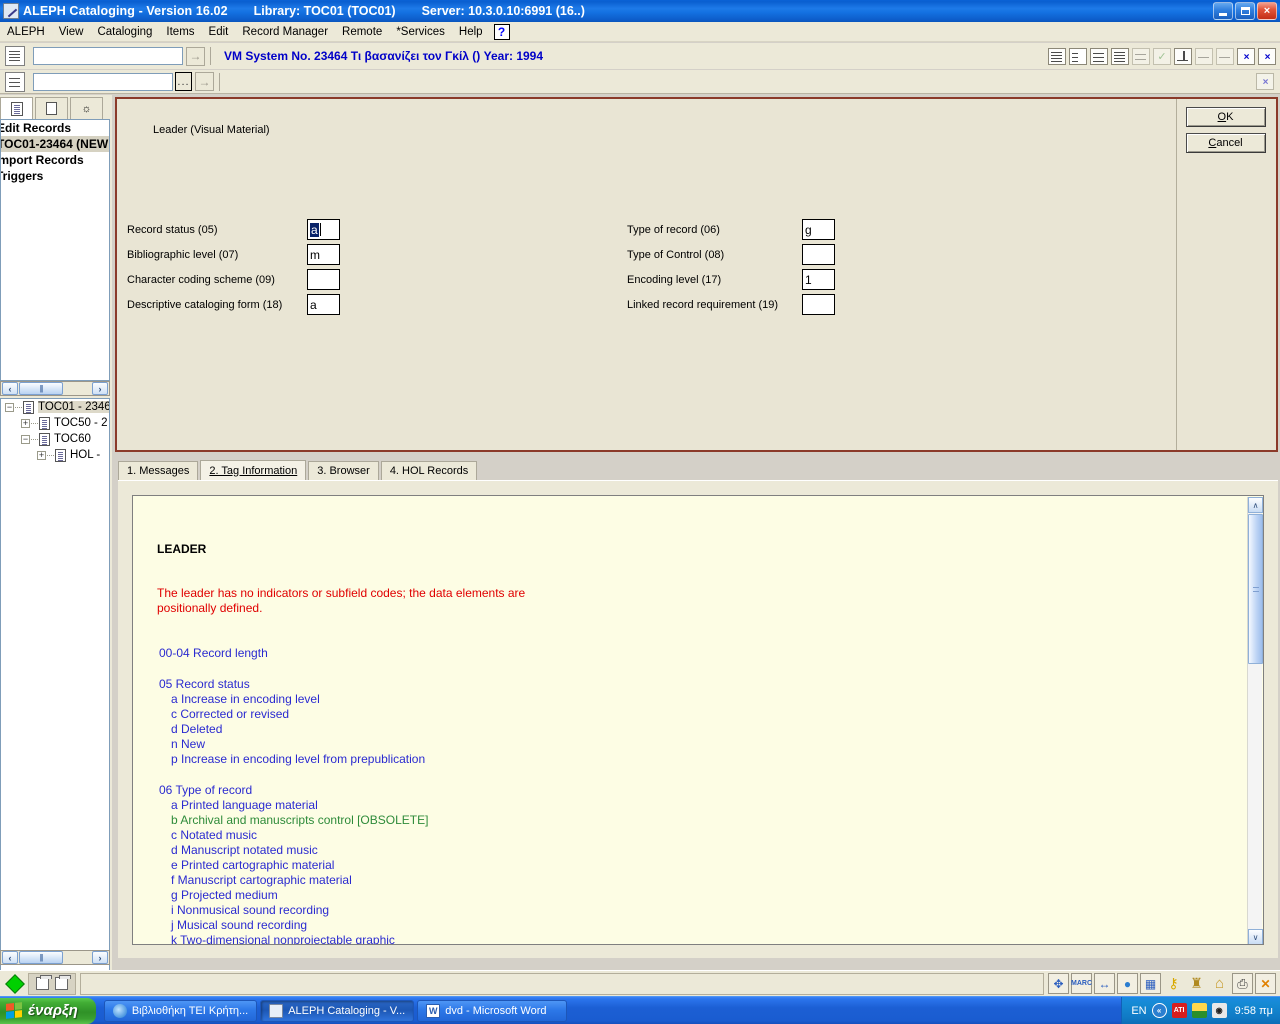 The width and height of the screenshot is (1280, 1024). Describe the element at coordinates (1255, 720) in the screenshot. I see `content-vertical-scrollbar: ∧ ∨` at that location.